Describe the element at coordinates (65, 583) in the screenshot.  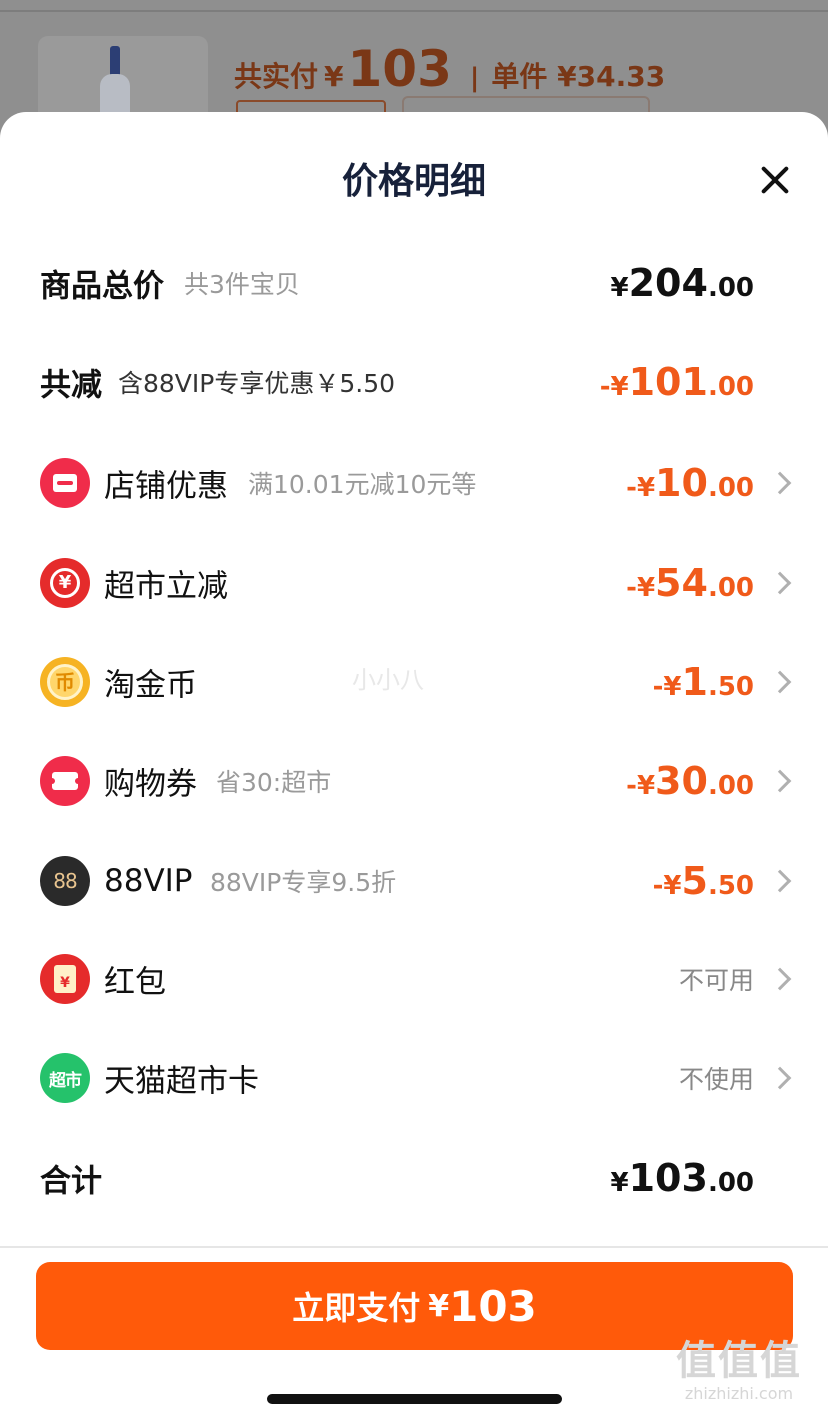
I see `yen-coupon-icon: ¥` at that location.